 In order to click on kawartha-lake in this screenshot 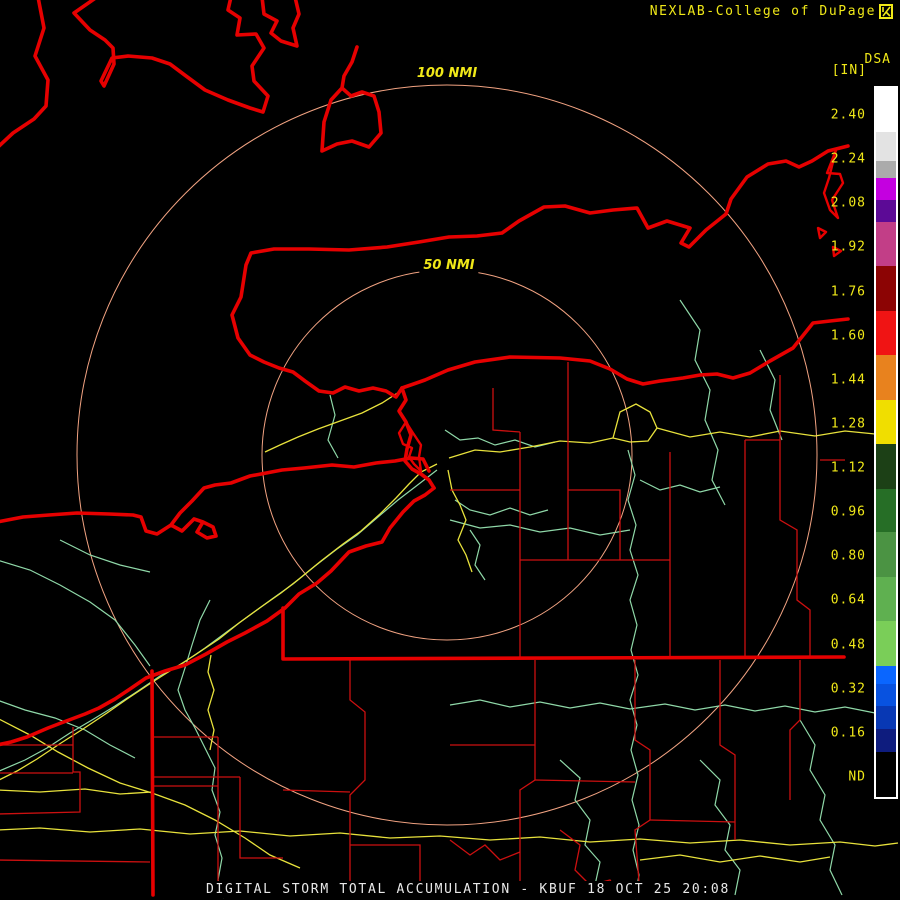, I will do `click(351, 99)`.